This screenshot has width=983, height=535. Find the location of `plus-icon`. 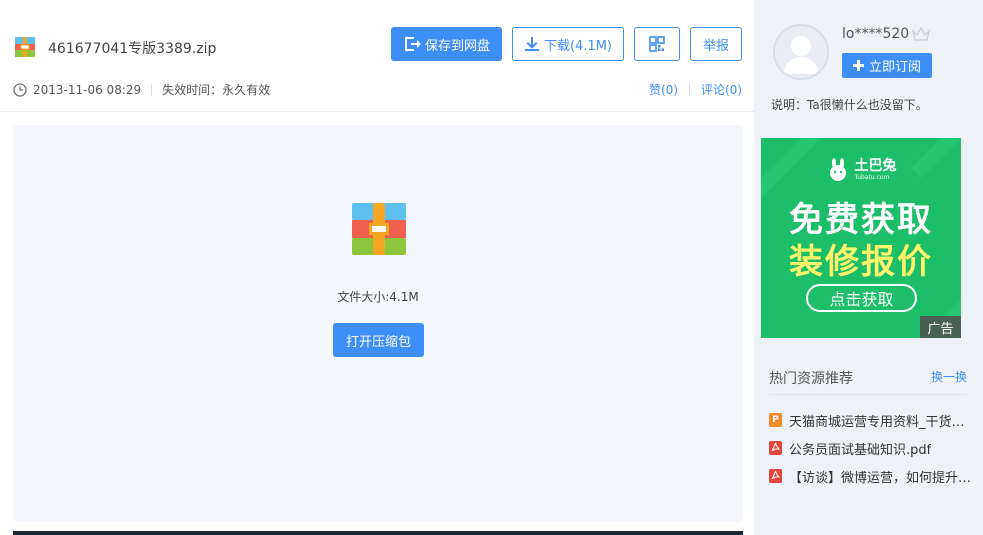

plus-icon is located at coordinates (858, 65).